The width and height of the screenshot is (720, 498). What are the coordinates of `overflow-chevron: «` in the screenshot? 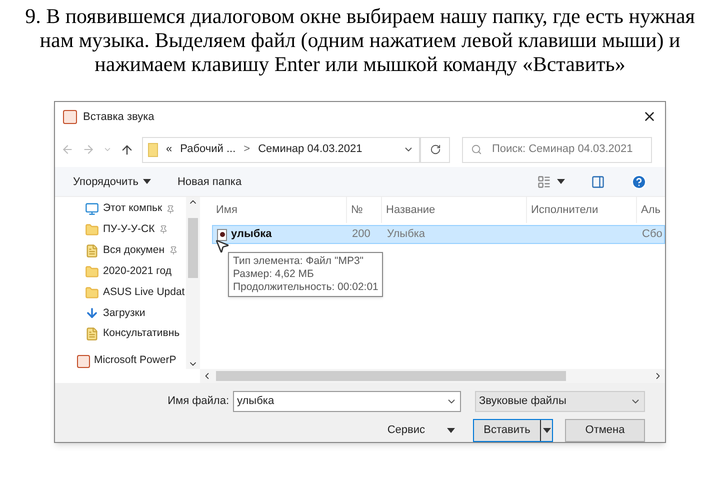 It's located at (169, 149).